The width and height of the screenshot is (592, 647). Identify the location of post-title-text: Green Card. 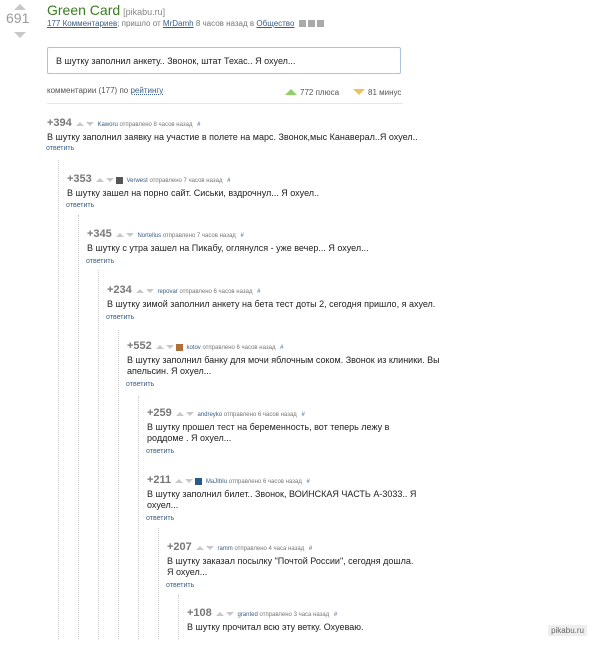
(83, 10).